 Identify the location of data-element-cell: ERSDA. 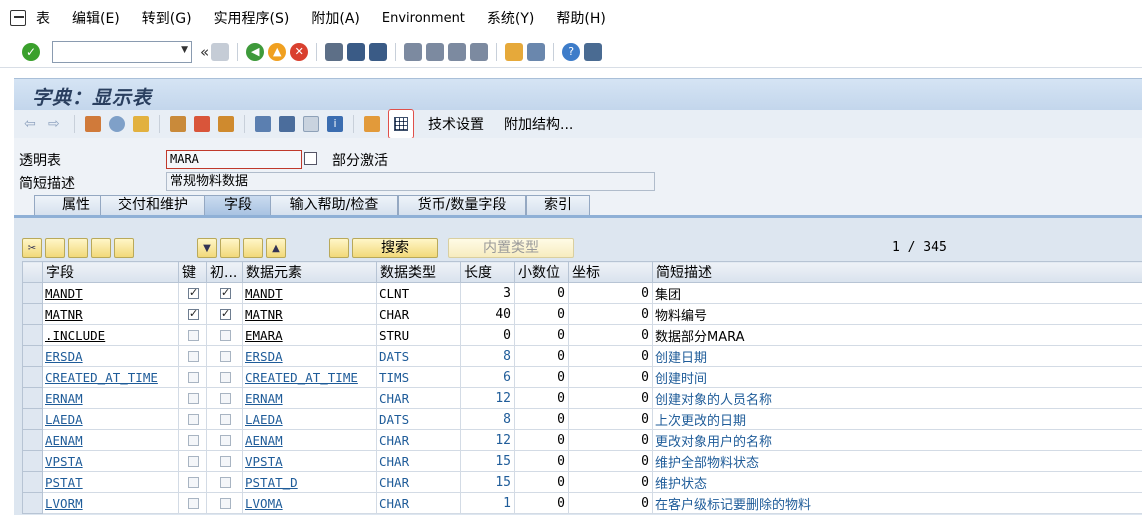
(309, 356).